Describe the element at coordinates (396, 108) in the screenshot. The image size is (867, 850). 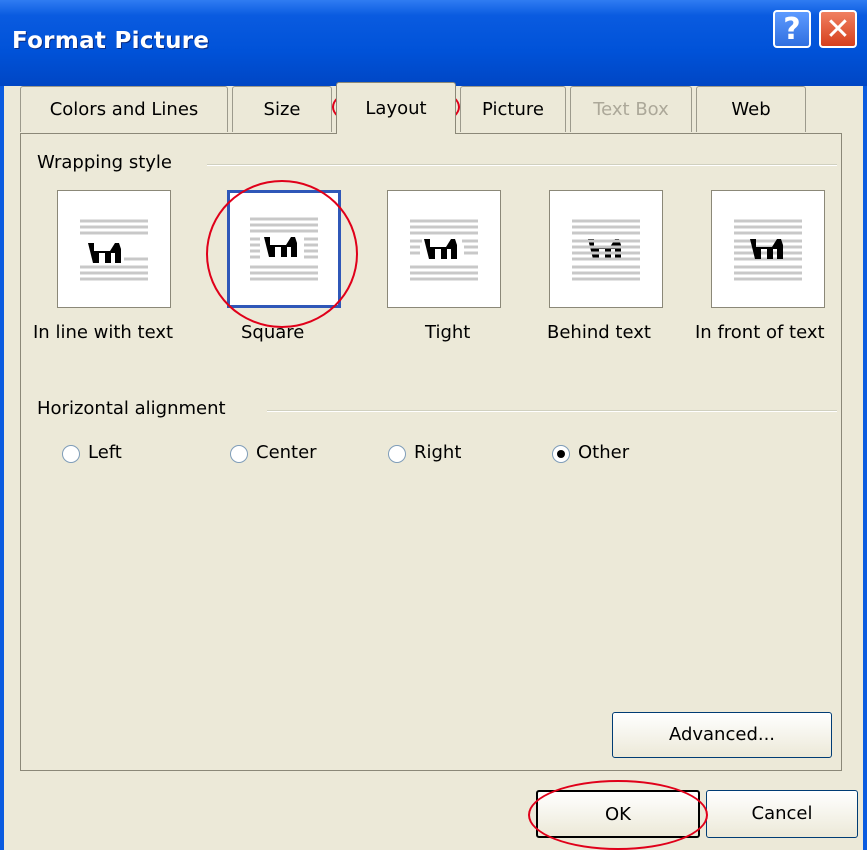
I see `tab-layout: Layout` at that location.